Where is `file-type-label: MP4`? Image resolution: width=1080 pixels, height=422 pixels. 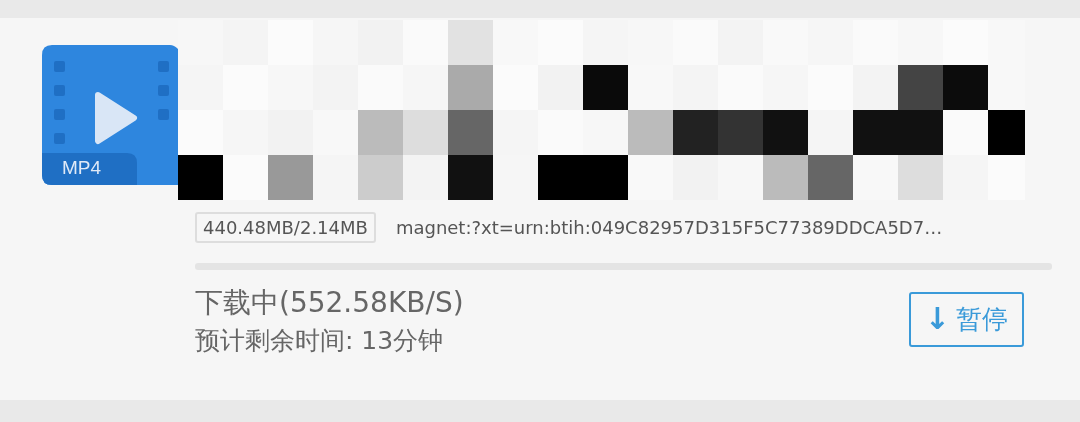 file-type-label: MP4 is located at coordinates (82, 168).